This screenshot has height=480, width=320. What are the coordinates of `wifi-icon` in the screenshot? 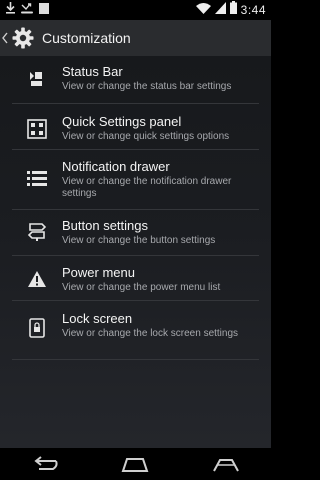 It's located at (203, 10).